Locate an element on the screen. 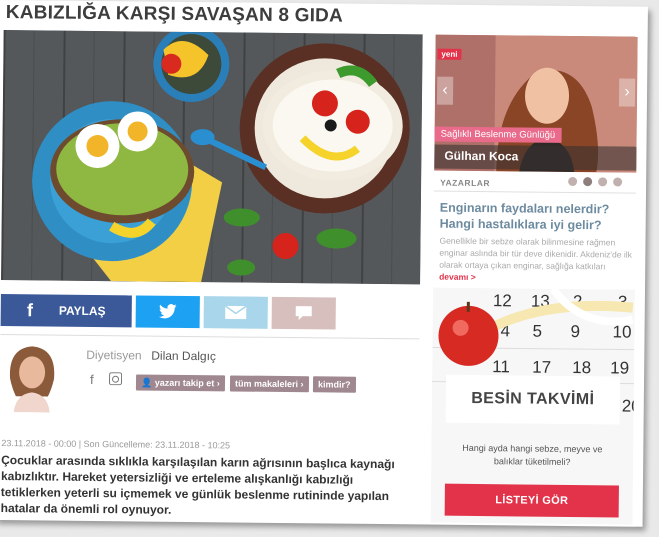  new-badge: yeni is located at coordinates (449, 54).